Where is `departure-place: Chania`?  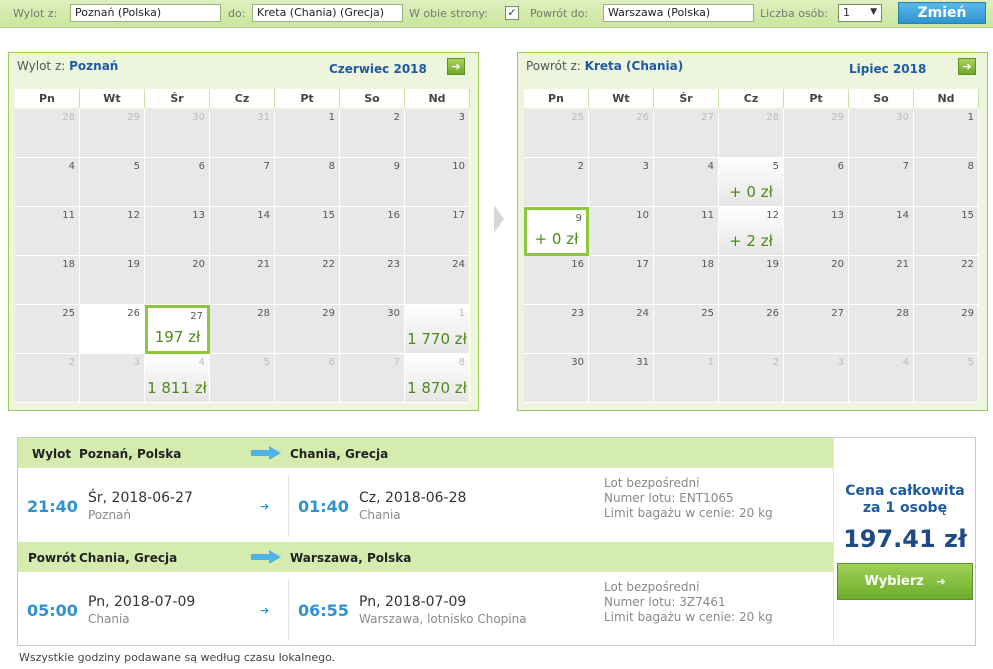
departure-place: Chania is located at coordinates (109, 619).